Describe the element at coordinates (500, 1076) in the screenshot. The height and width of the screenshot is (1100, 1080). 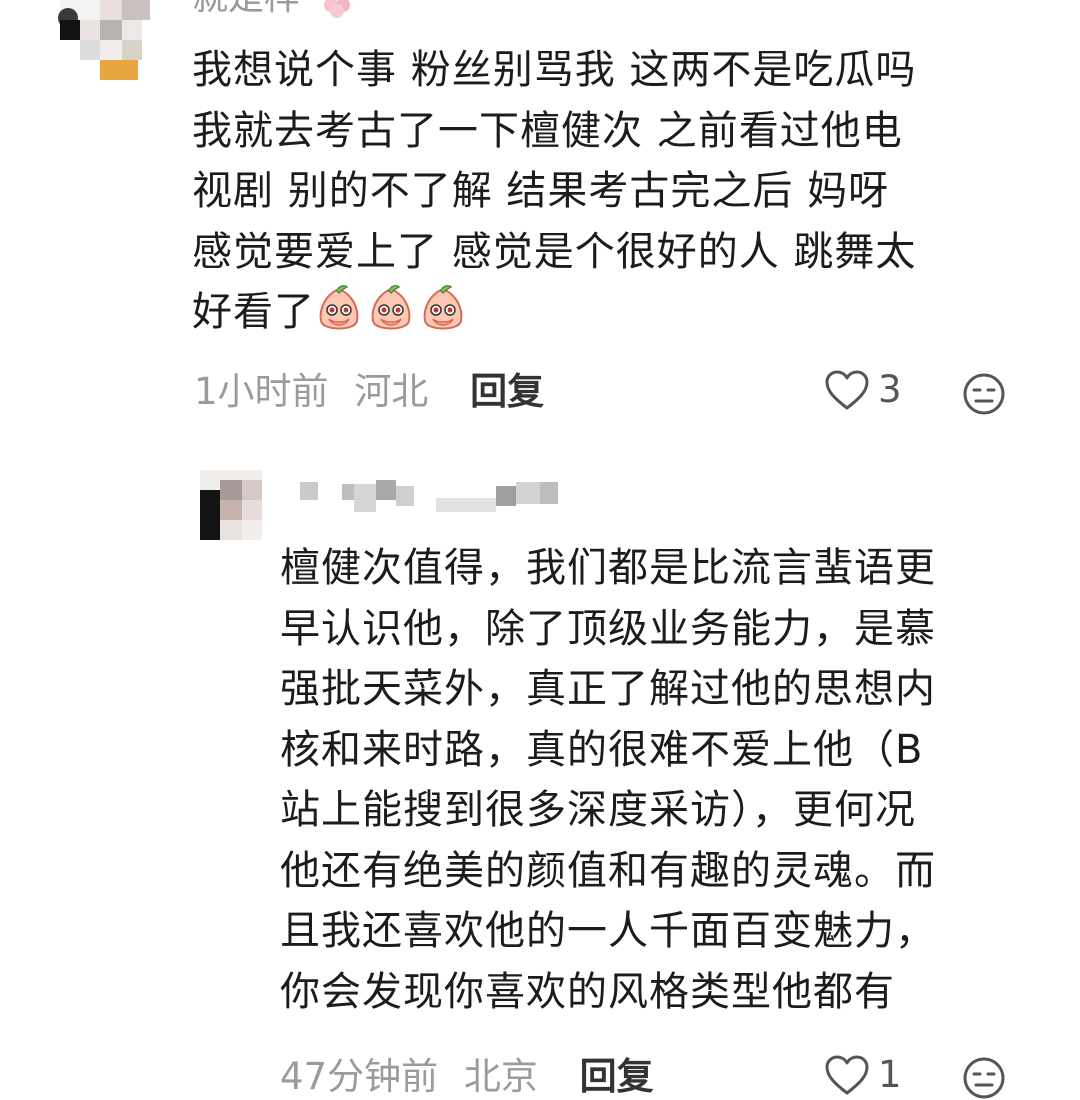
I see `reply-location: 北京` at that location.